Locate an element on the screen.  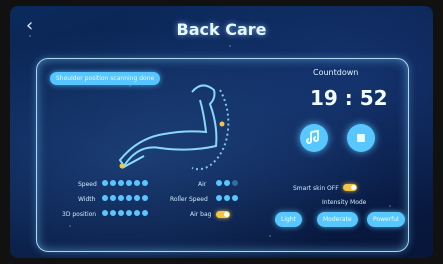
stop-icon is located at coordinates (361, 138).